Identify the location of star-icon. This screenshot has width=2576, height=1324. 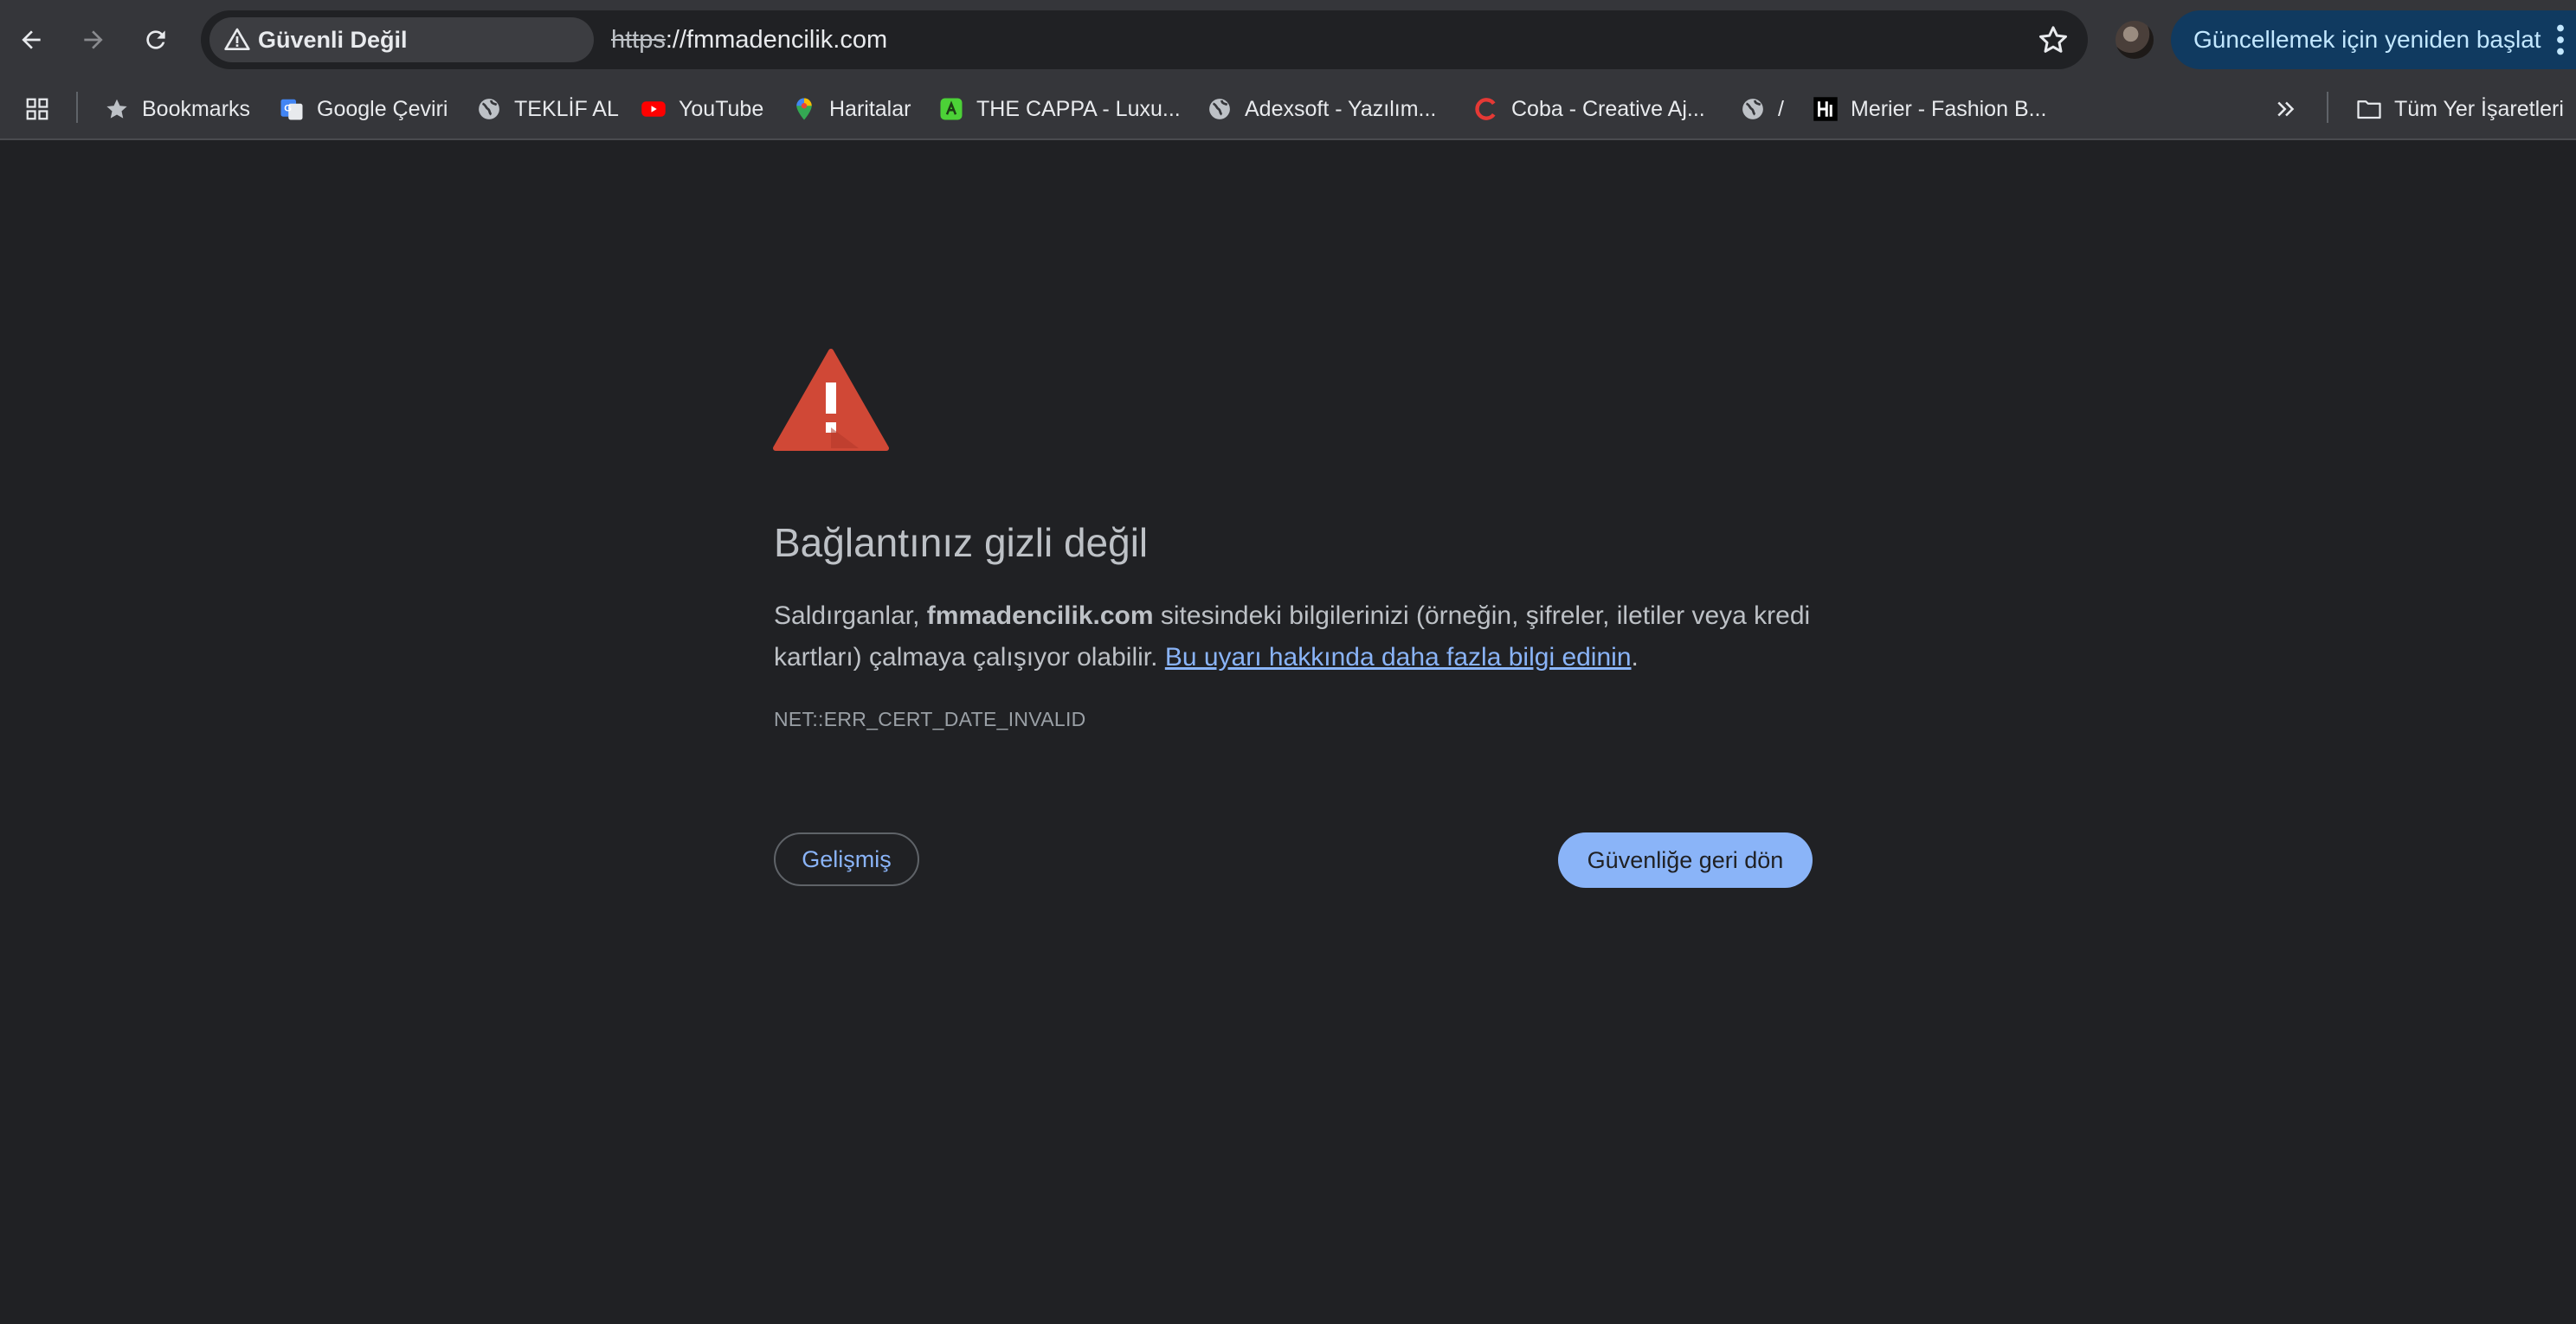
(117, 109).